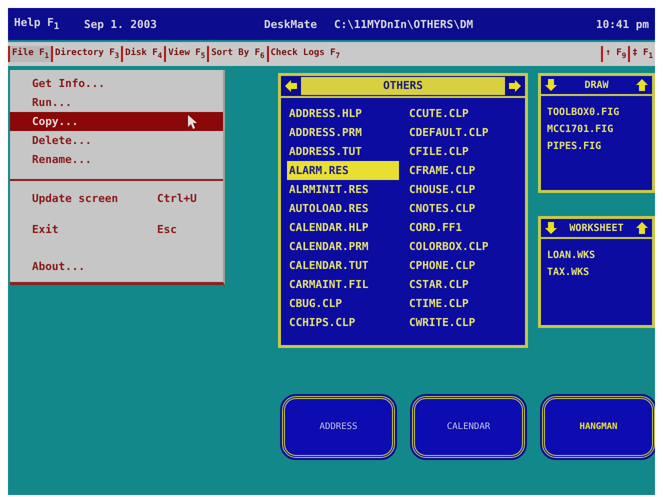  I want to click on file-item: ALRMINIT.RES, so click(343, 189).